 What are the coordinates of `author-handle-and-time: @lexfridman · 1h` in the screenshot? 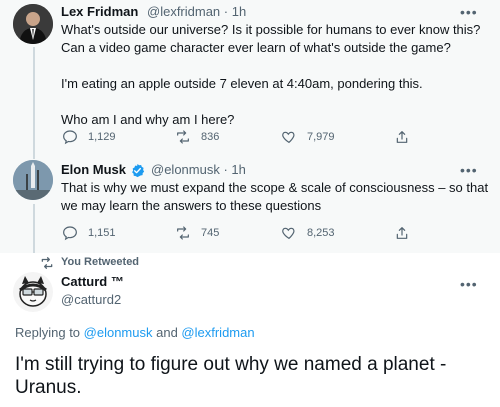 It's located at (196, 11).